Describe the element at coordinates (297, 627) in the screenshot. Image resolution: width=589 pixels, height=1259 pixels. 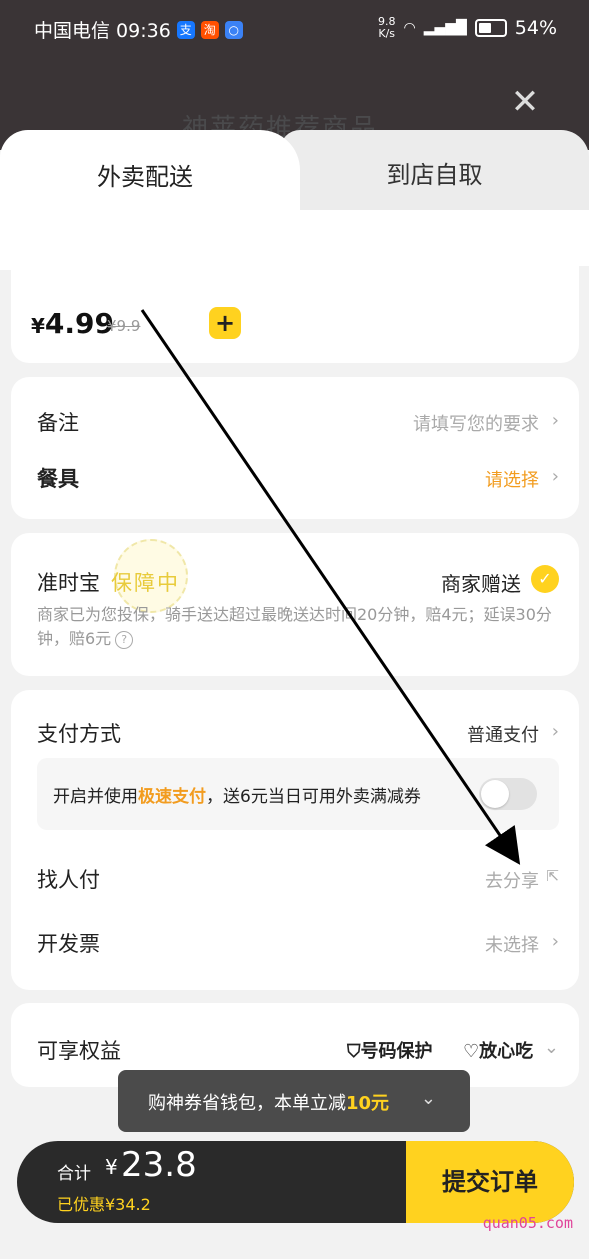
I see `ontime-description: 商家已为您投保，骑手送达超过最晚送达时间20分钟，赔4元；延误30分钟，赔6元?` at that location.